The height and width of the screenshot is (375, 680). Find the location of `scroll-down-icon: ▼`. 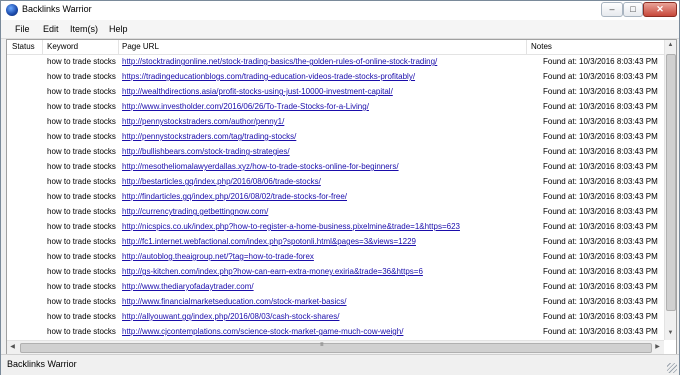

scroll-down-icon: ▼ is located at coordinates (670, 333).